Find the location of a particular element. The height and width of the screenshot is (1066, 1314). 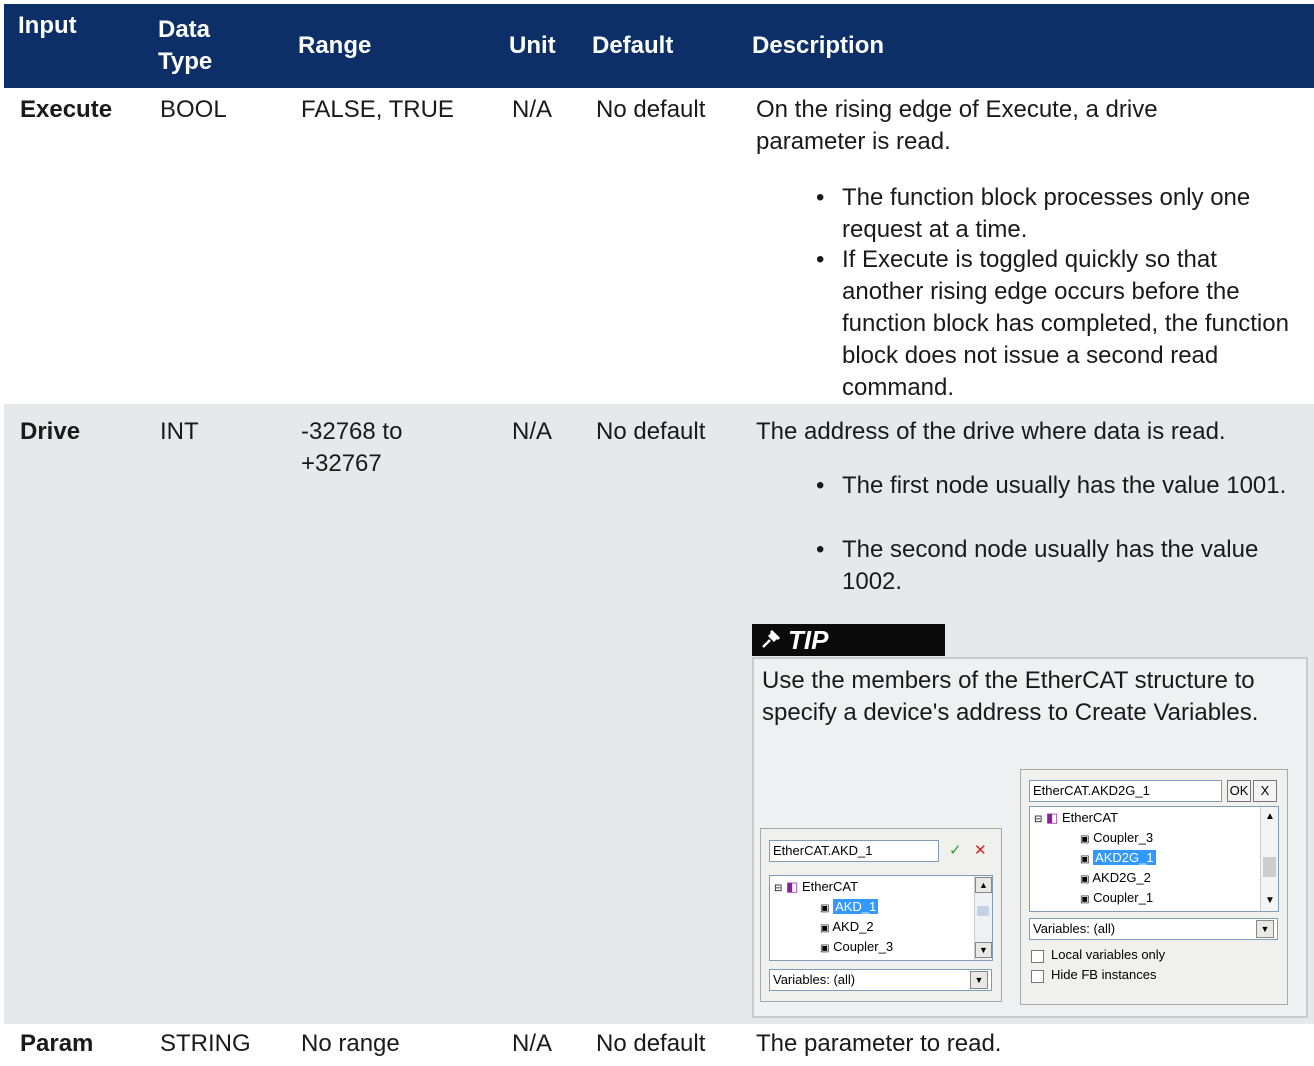

tip-header: TIP is located at coordinates (848, 640).